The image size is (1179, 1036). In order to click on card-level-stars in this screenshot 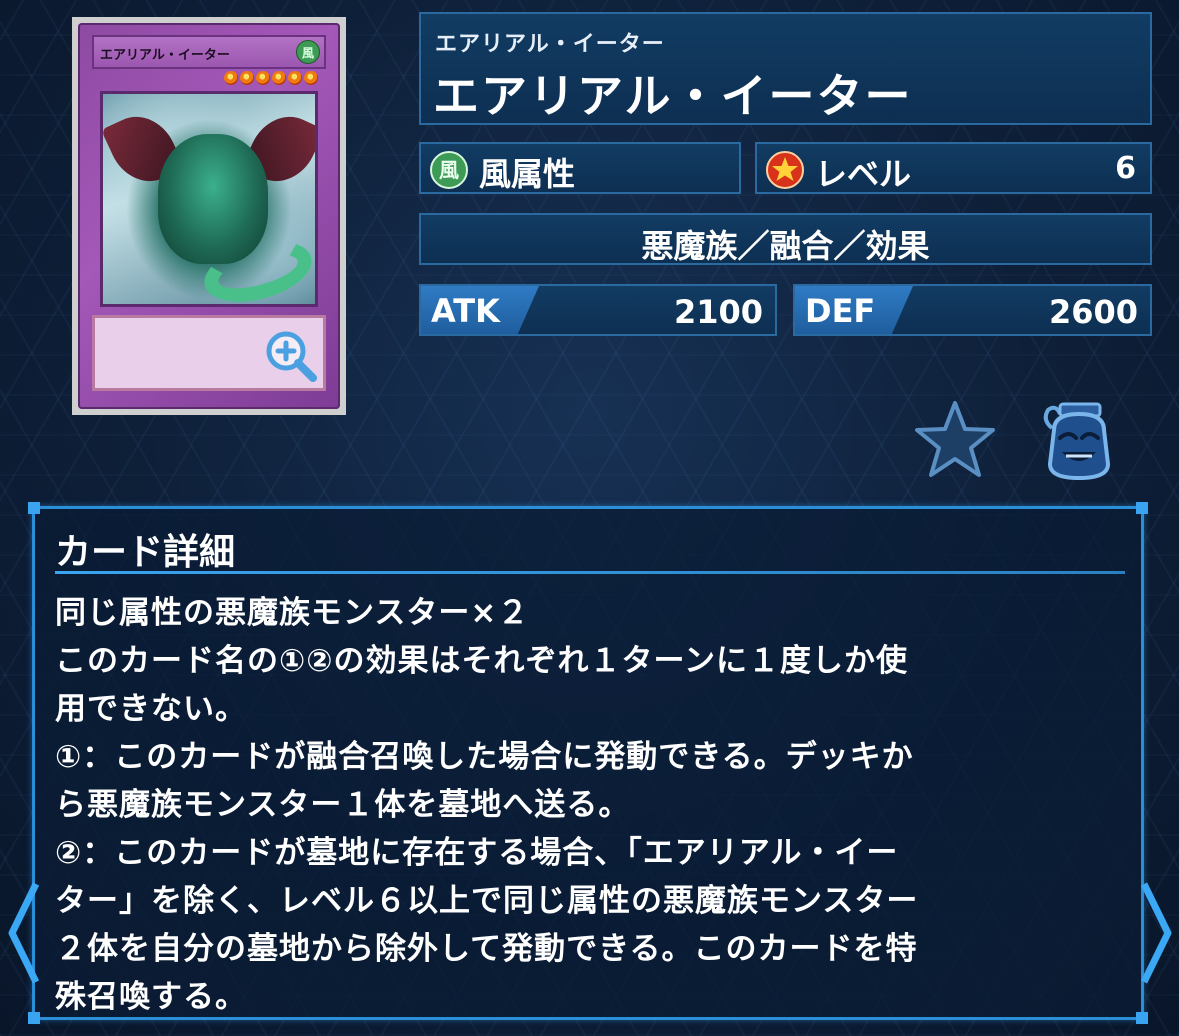, I will do `click(271, 78)`.